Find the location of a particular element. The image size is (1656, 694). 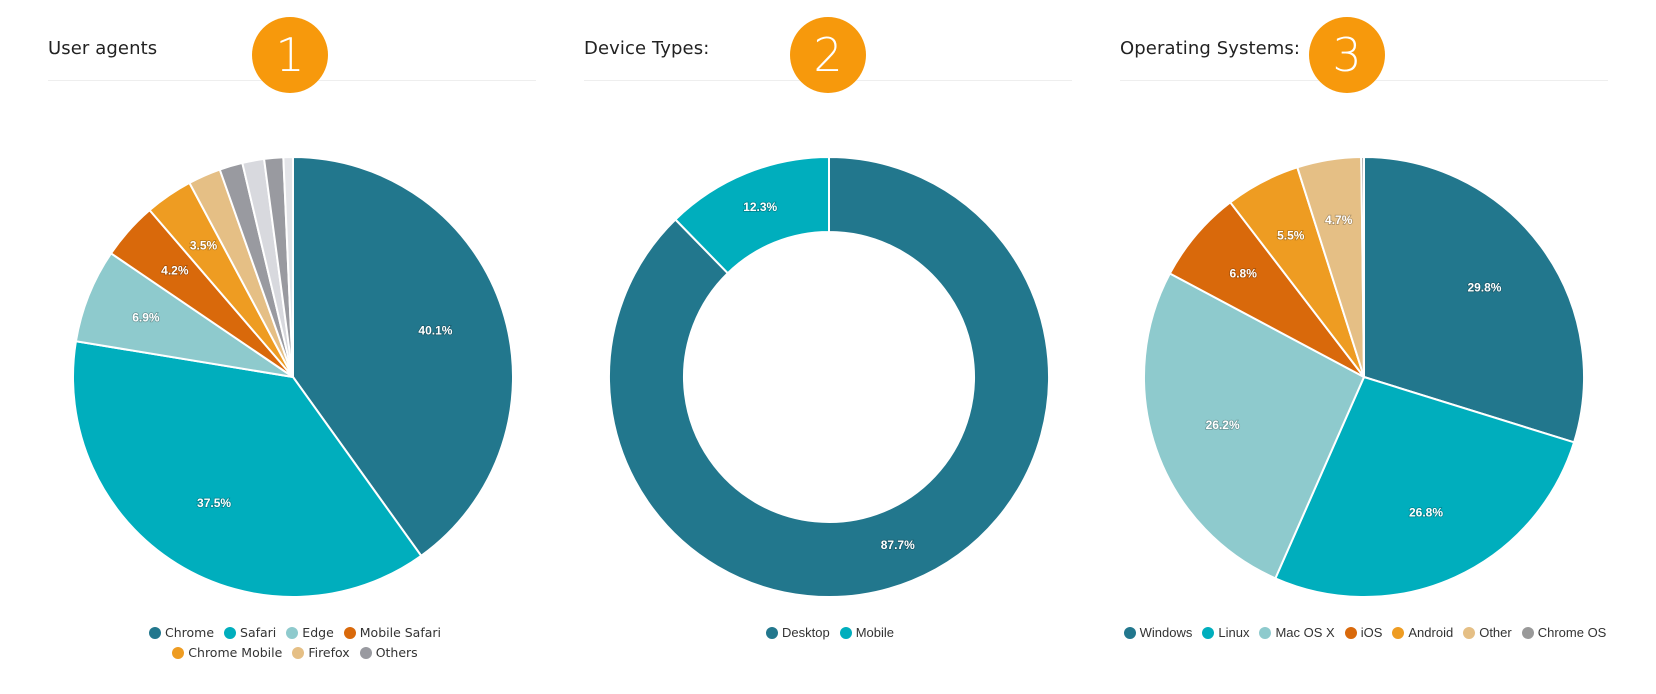

data-label-windows: 29.8% is located at coordinates (1484, 287).